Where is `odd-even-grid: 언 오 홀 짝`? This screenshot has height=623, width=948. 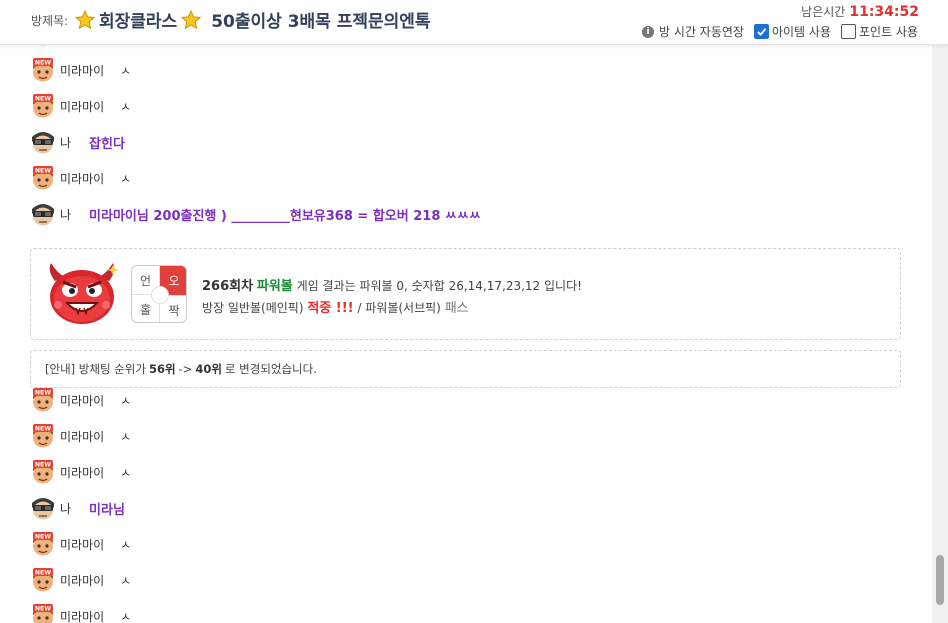 odd-even-grid: 언 오 홀 짝 is located at coordinates (159, 294).